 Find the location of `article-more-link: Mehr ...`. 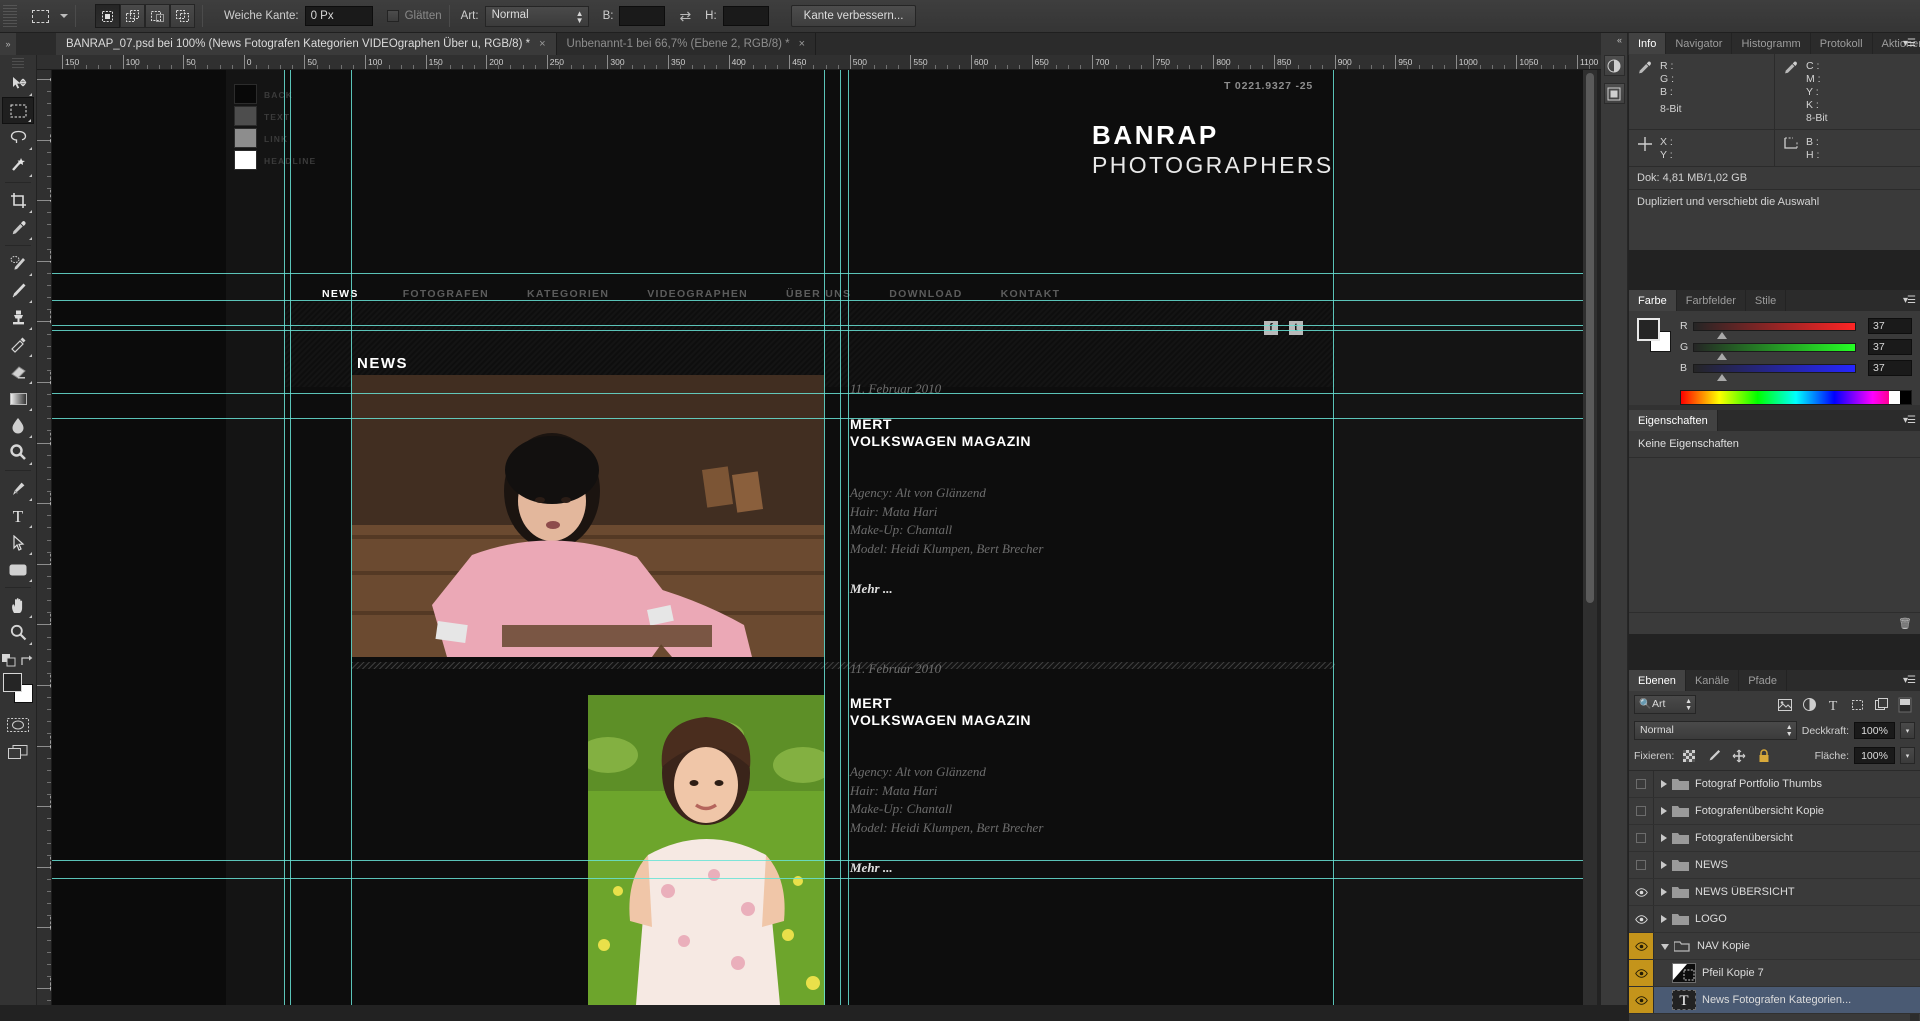

article-more-link: Mehr ... is located at coordinates (871, 868).